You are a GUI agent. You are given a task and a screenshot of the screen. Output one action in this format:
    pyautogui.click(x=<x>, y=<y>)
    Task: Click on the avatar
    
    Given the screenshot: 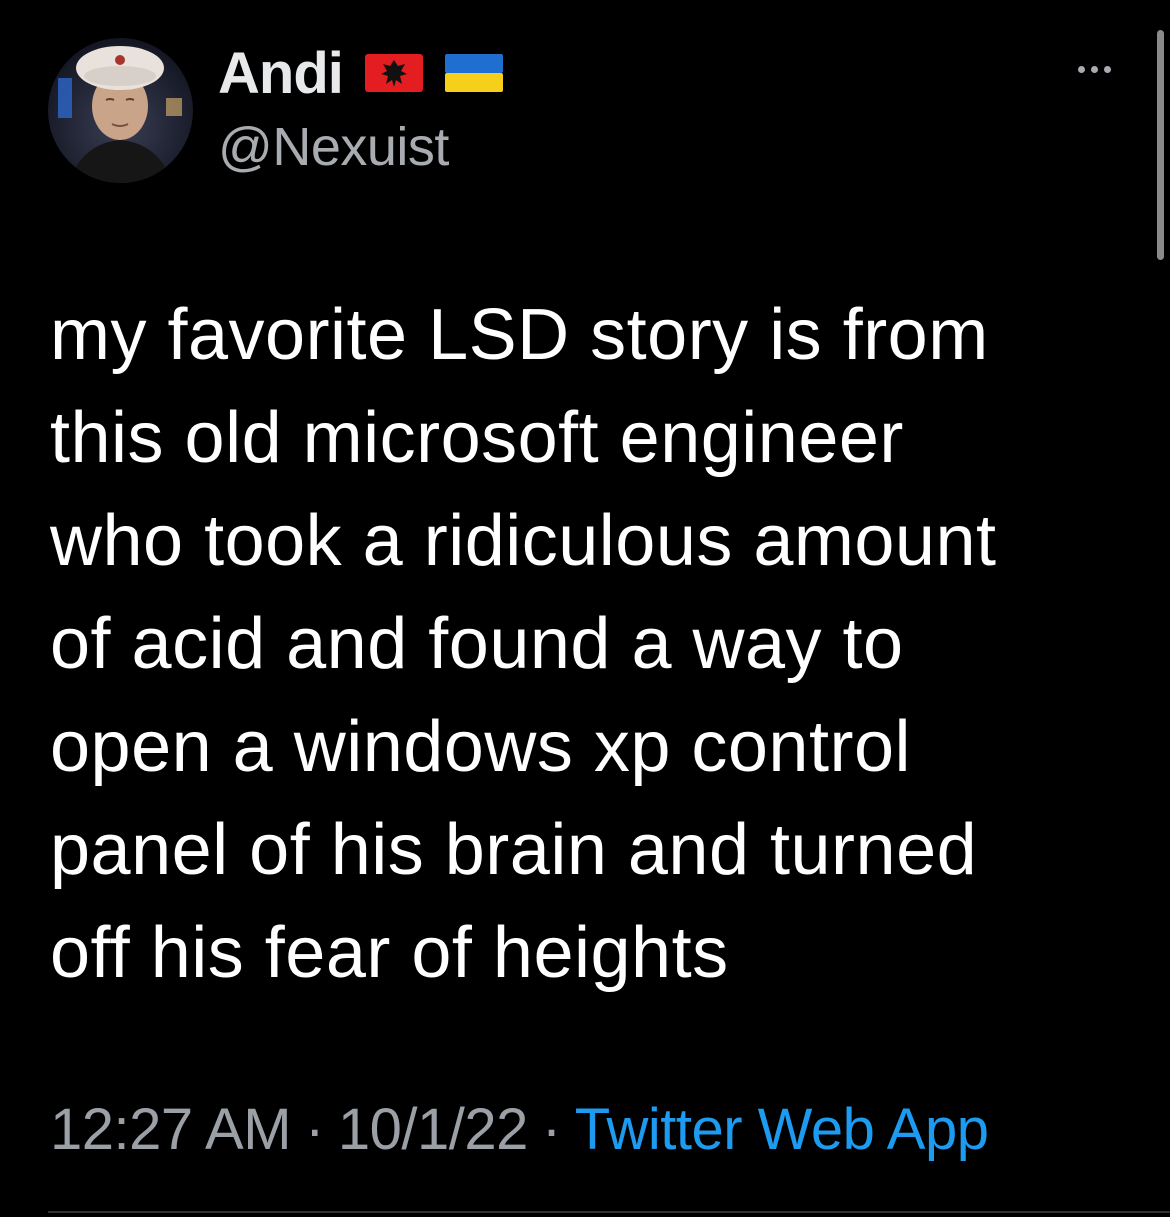 What is the action you would take?
    pyautogui.click(x=120, y=110)
    